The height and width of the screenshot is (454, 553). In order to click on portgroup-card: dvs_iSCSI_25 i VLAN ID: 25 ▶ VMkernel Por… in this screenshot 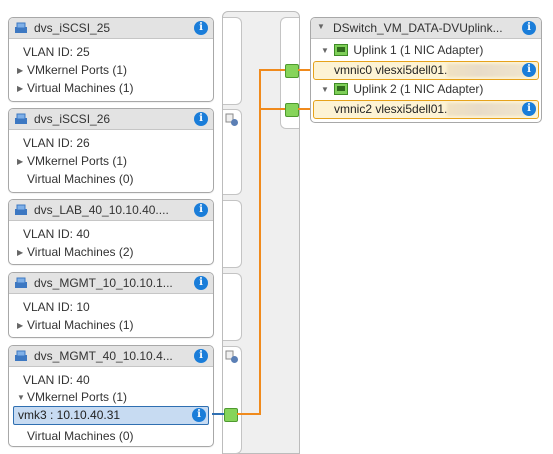, I will do `click(111, 59)`.